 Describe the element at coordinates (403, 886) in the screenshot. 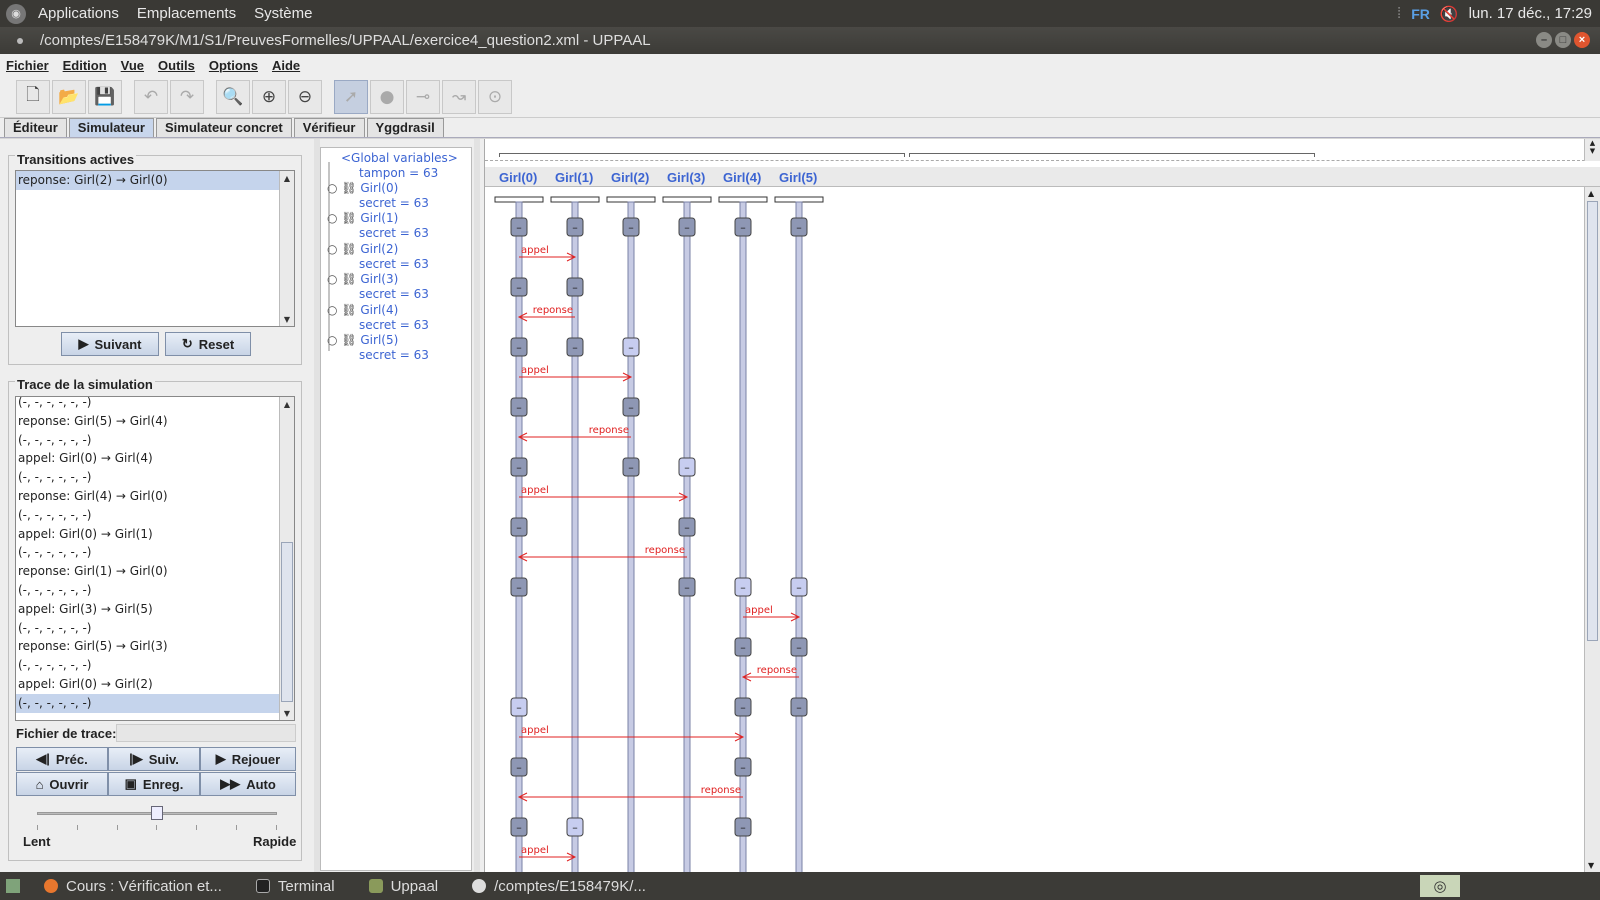

I see `task-uppaal-folder: Uppaal` at that location.